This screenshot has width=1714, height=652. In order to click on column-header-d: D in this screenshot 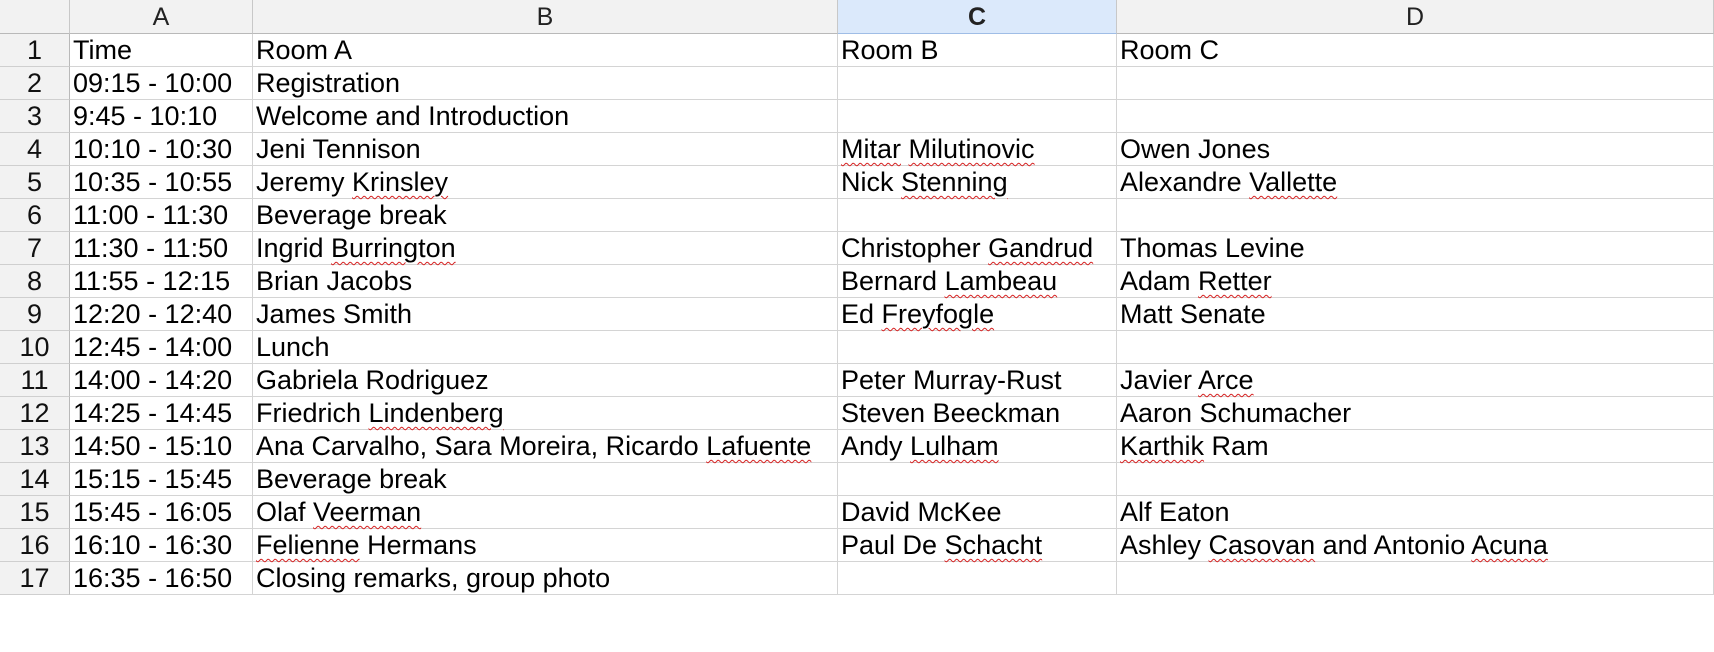, I will do `click(1415, 17)`.